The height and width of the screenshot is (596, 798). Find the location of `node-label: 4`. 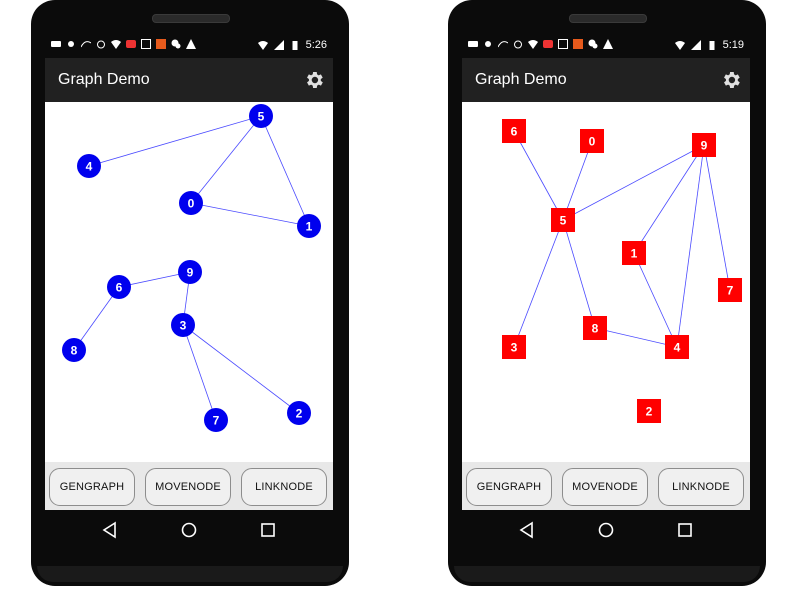

node-label: 4 is located at coordinates (89, 167).